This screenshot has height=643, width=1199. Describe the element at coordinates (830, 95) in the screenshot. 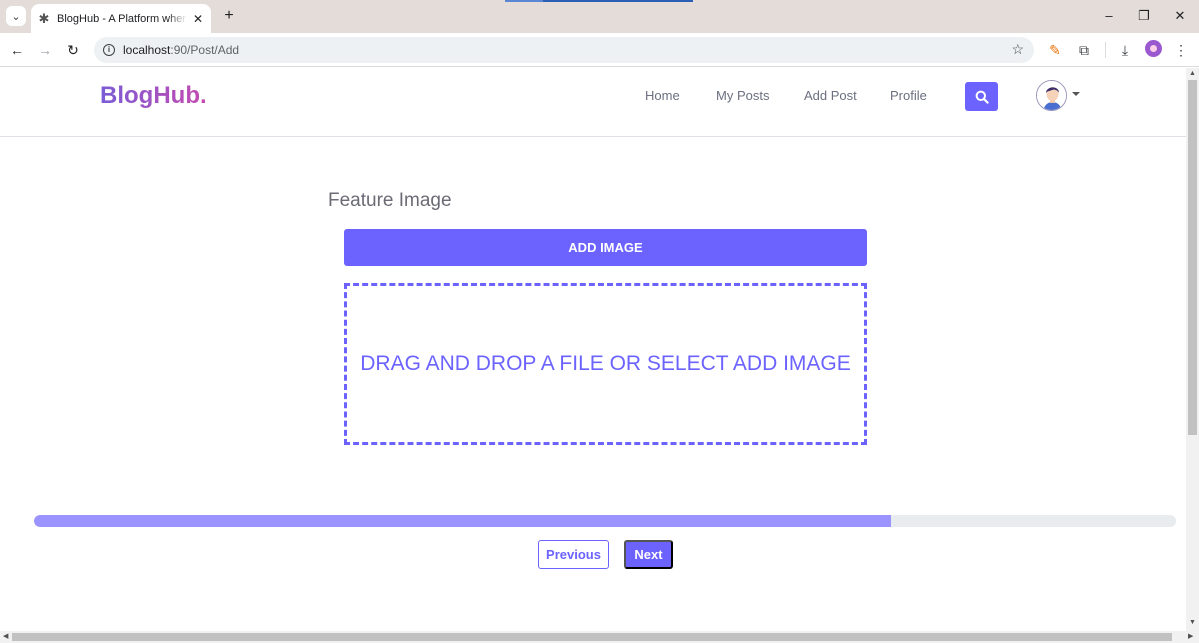

I see `nav-add-post: Add Post` at that location.